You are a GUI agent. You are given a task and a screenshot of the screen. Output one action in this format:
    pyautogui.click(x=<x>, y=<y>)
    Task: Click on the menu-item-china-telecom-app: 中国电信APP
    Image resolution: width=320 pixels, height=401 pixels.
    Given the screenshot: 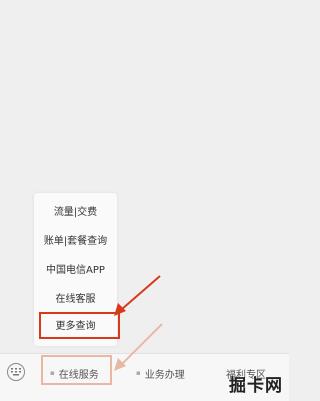 What is the action you would take?
    pyautogui.click(x=75, y=268)
    